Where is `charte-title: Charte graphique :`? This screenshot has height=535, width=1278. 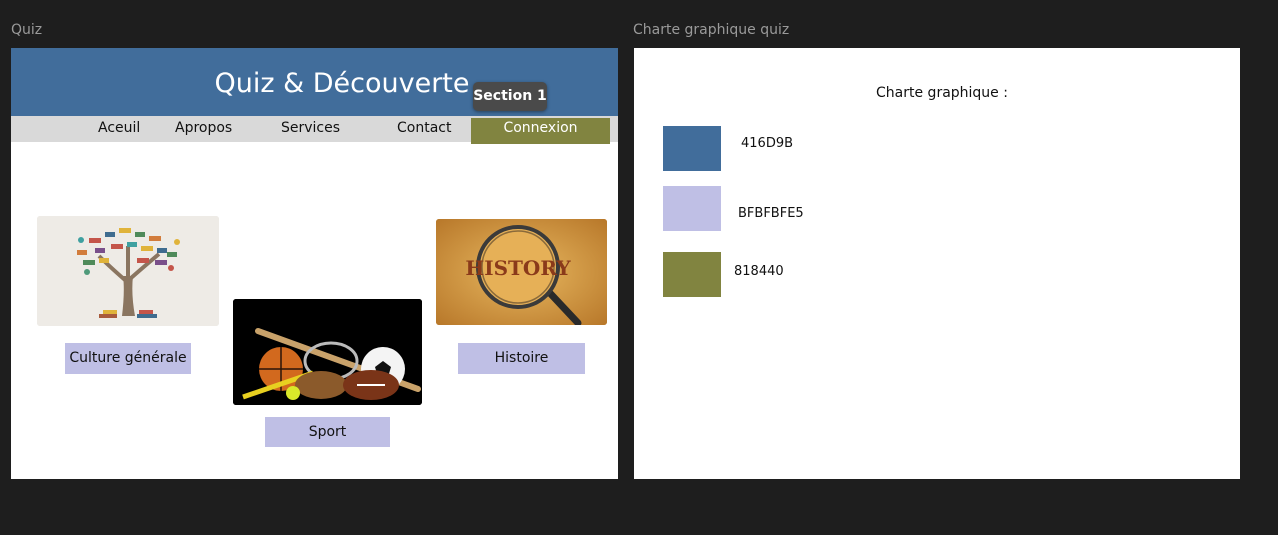
charte-title: Charte graphique : is located at coordinates (942, 93).